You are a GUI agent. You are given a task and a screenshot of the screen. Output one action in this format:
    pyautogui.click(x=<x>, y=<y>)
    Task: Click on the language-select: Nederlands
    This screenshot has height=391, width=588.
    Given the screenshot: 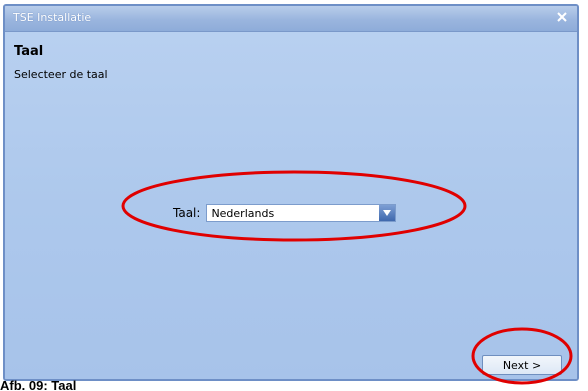 What is the action you would take?
    pyautogui.click(x=301, y=213)
    